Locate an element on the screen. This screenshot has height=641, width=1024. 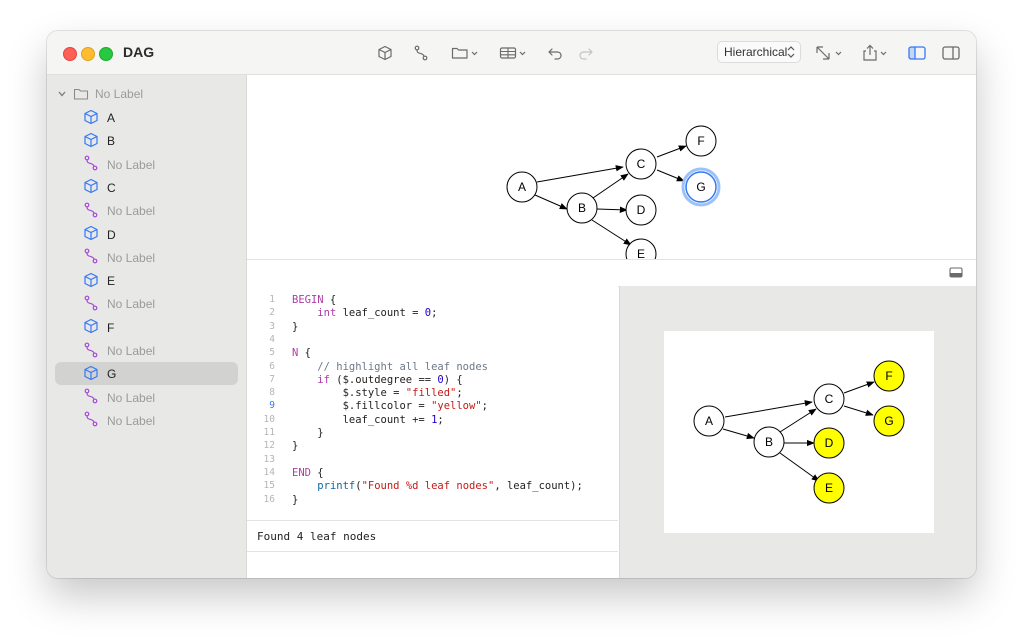
node-e-label: E is located at coordinates (641, 253).